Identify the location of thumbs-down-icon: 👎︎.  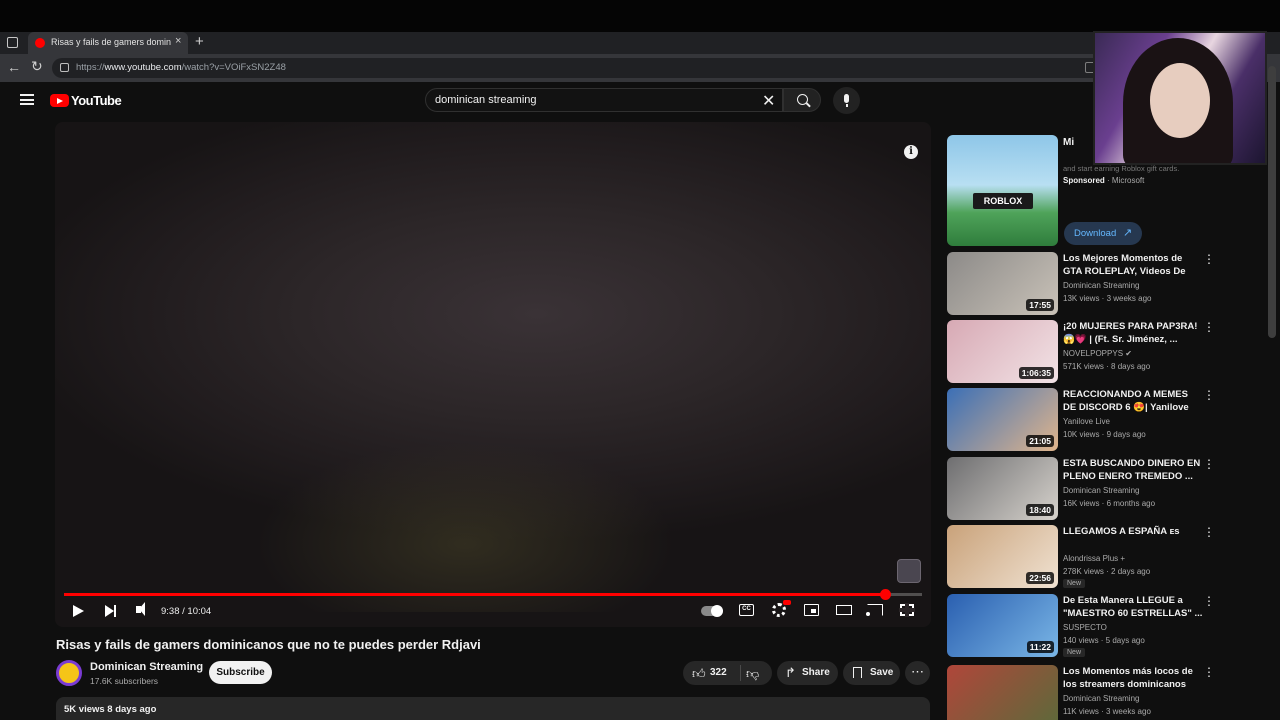
(752, 674).